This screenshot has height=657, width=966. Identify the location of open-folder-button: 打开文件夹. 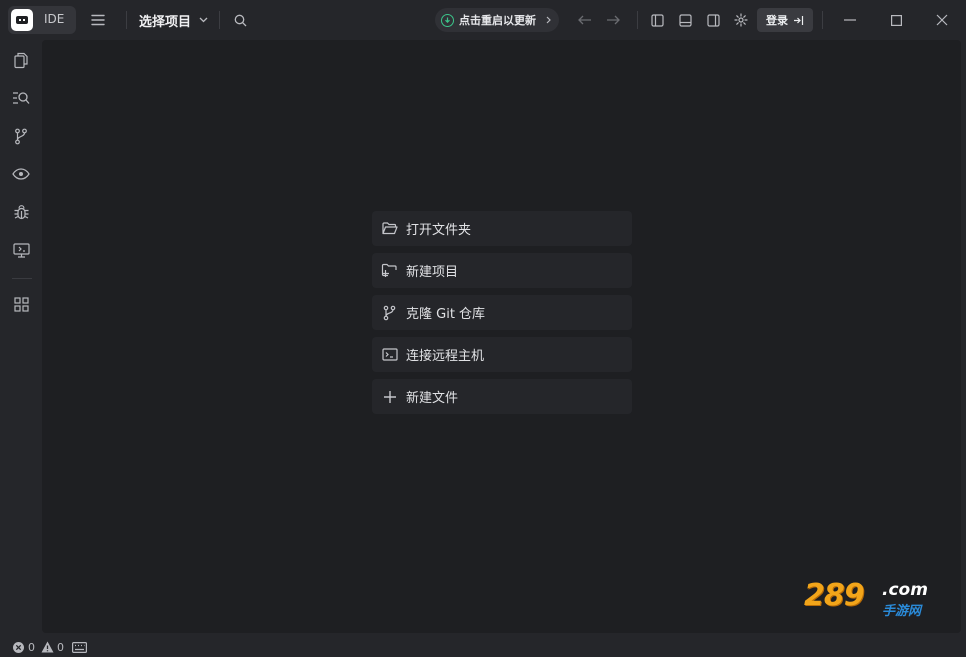
(502, 228).